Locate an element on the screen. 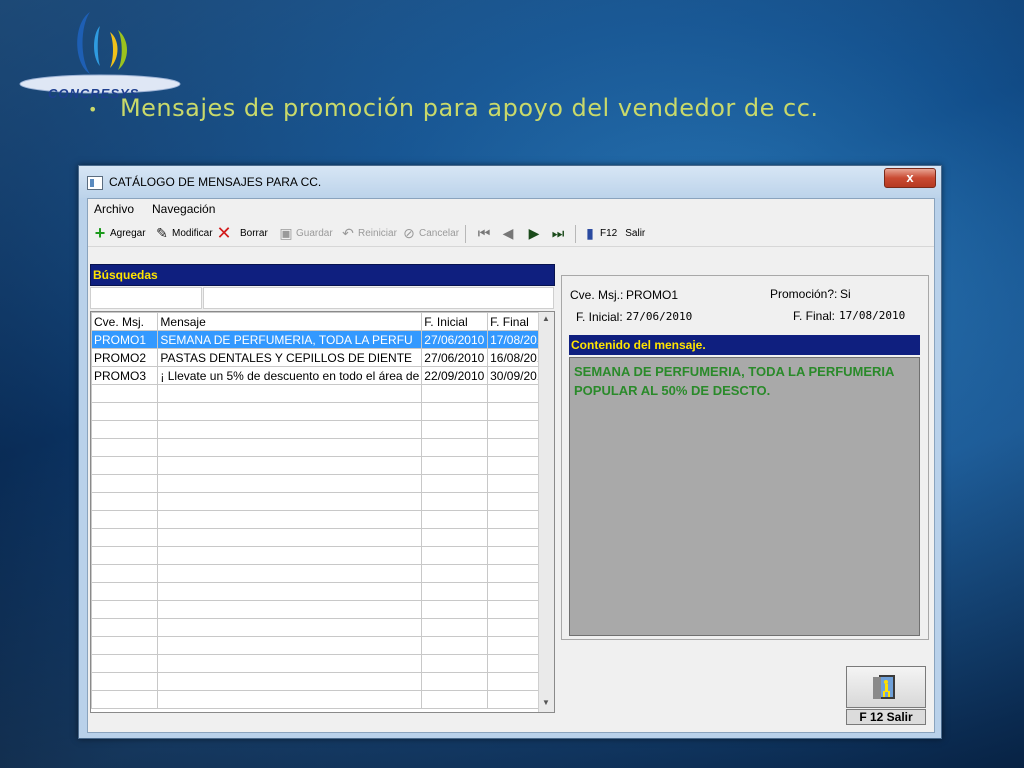 The image size is (1024, 768). grid-scrollbar: ▲ ▼ is located at coordinates (546, 512).